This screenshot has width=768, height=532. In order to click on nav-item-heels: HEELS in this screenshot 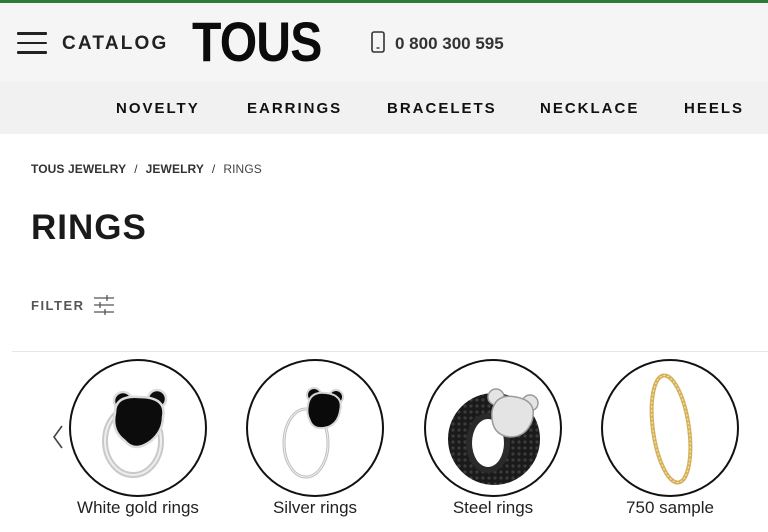, I will do `click(714, 108)`.